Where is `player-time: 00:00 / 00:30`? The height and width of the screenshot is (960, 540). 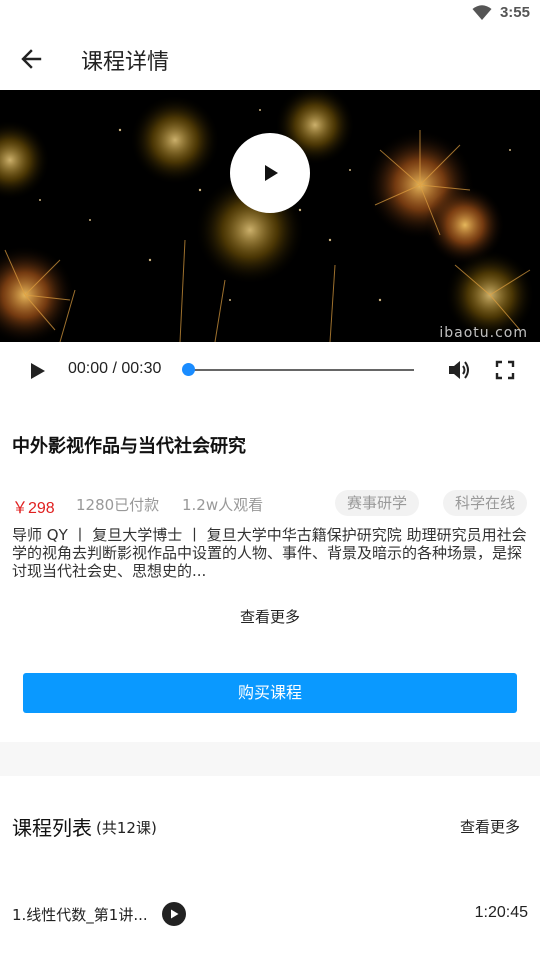
player-time: 00:00 / 00:30 is located at coordinates (115, 368).